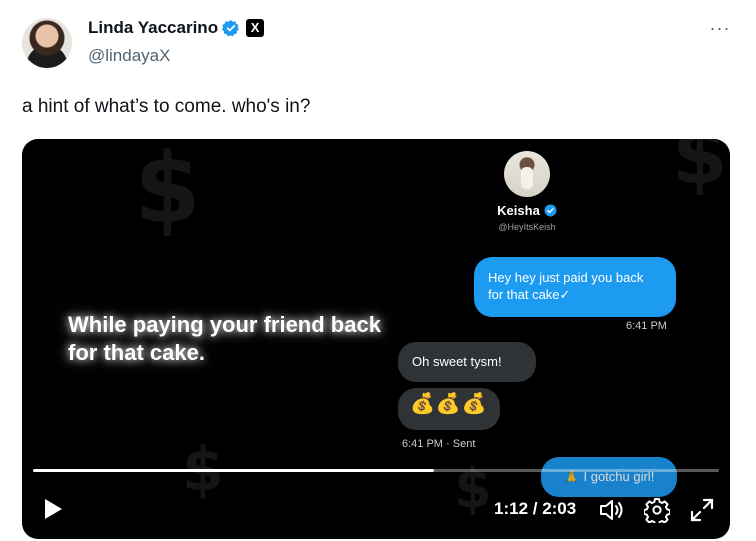 The height and width of the screenshot is (541, 756). I want to click on play-icon, so click(52, 509).